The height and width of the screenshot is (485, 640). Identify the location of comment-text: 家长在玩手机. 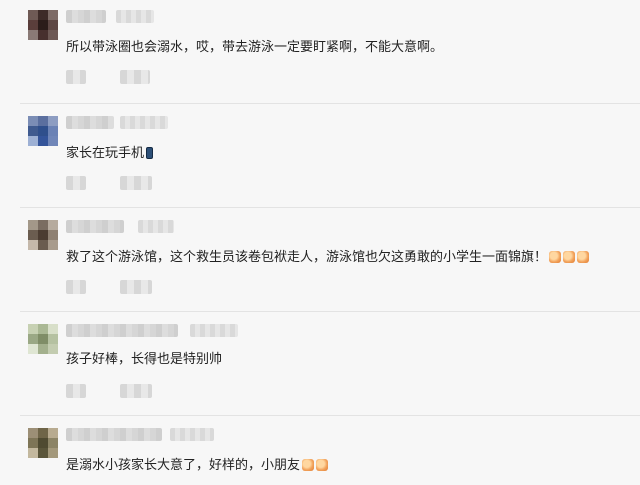
(110, 154).